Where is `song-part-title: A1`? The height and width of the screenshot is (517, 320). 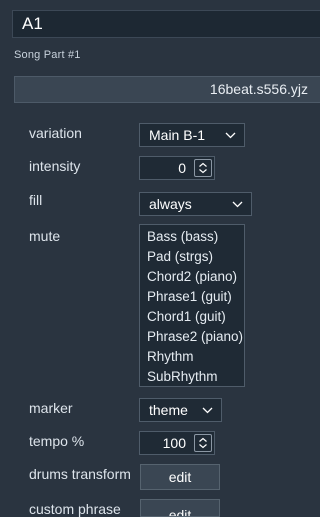
song-part-title: A1 is located at coordinates (32, 23).